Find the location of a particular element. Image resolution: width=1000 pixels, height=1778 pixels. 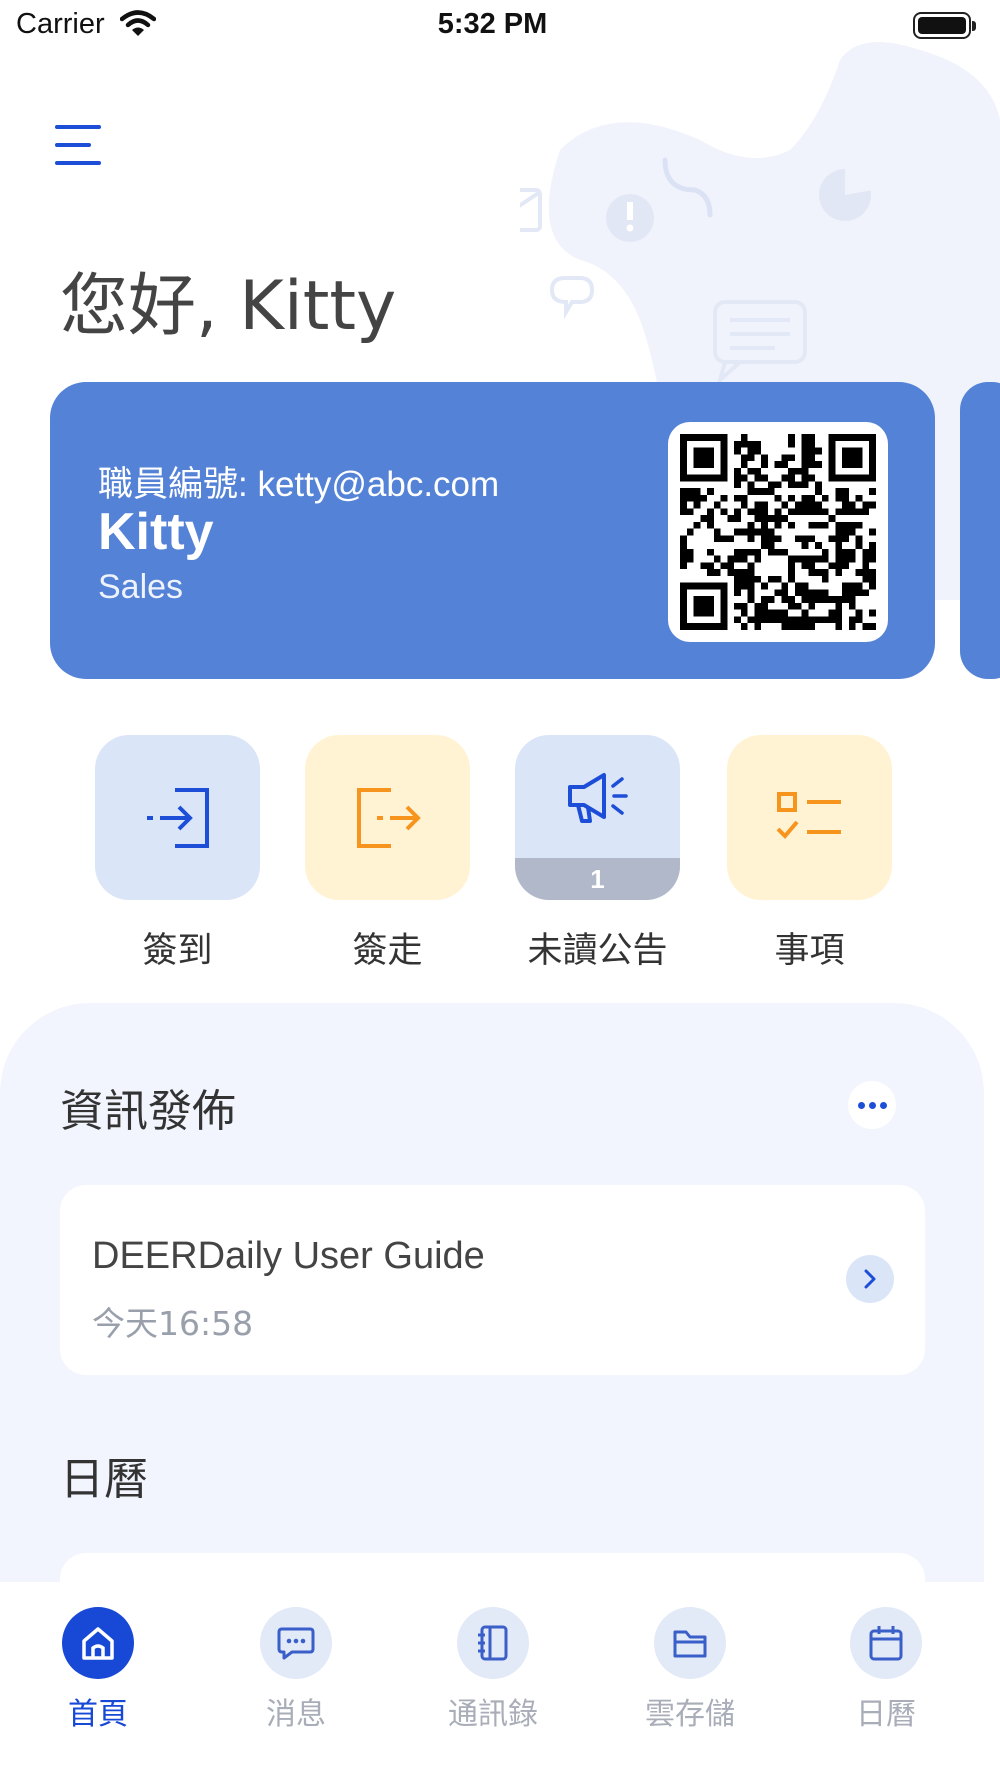

qr-code-icon is located at coordinates (778, 532).